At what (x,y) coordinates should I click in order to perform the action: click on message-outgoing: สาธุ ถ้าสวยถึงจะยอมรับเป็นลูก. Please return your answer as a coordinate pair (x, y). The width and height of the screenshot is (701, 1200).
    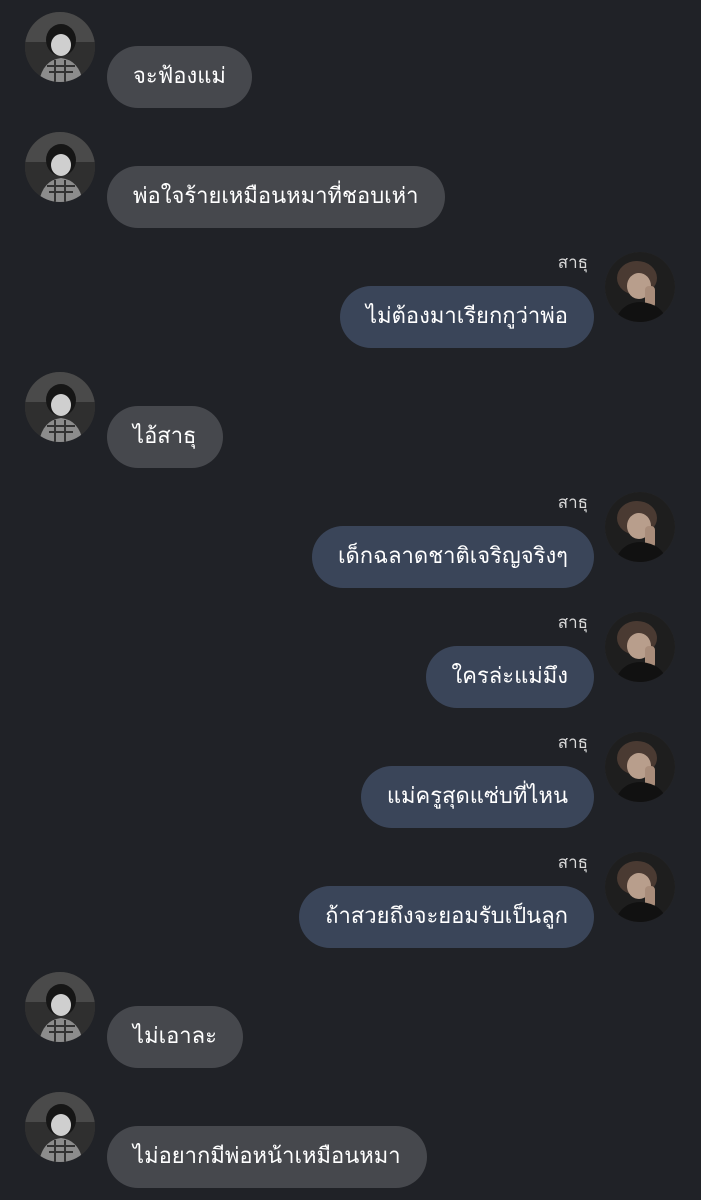
    Looking at the image, I should click on (350, 900).